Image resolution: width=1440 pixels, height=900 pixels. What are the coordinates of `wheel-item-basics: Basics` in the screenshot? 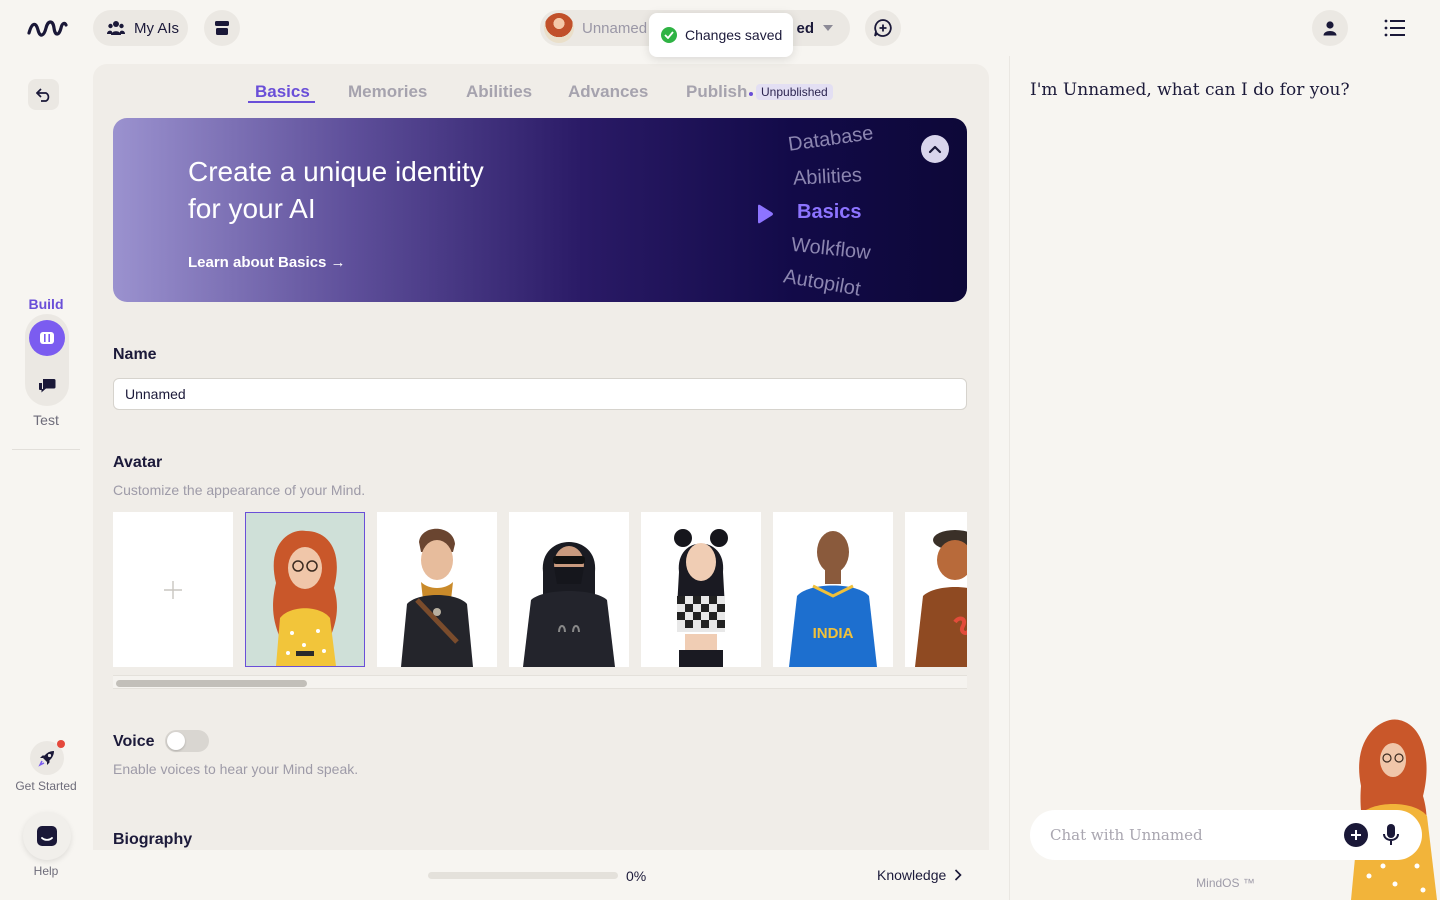 It's located at (829, 212).